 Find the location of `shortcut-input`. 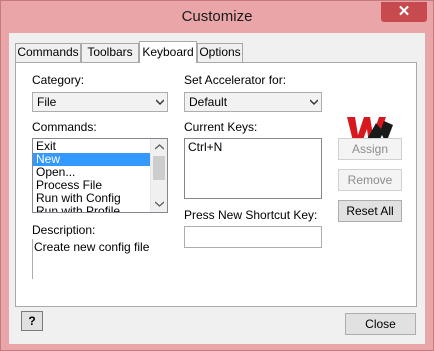

shortcut-input is located at coordinates (253, 237).